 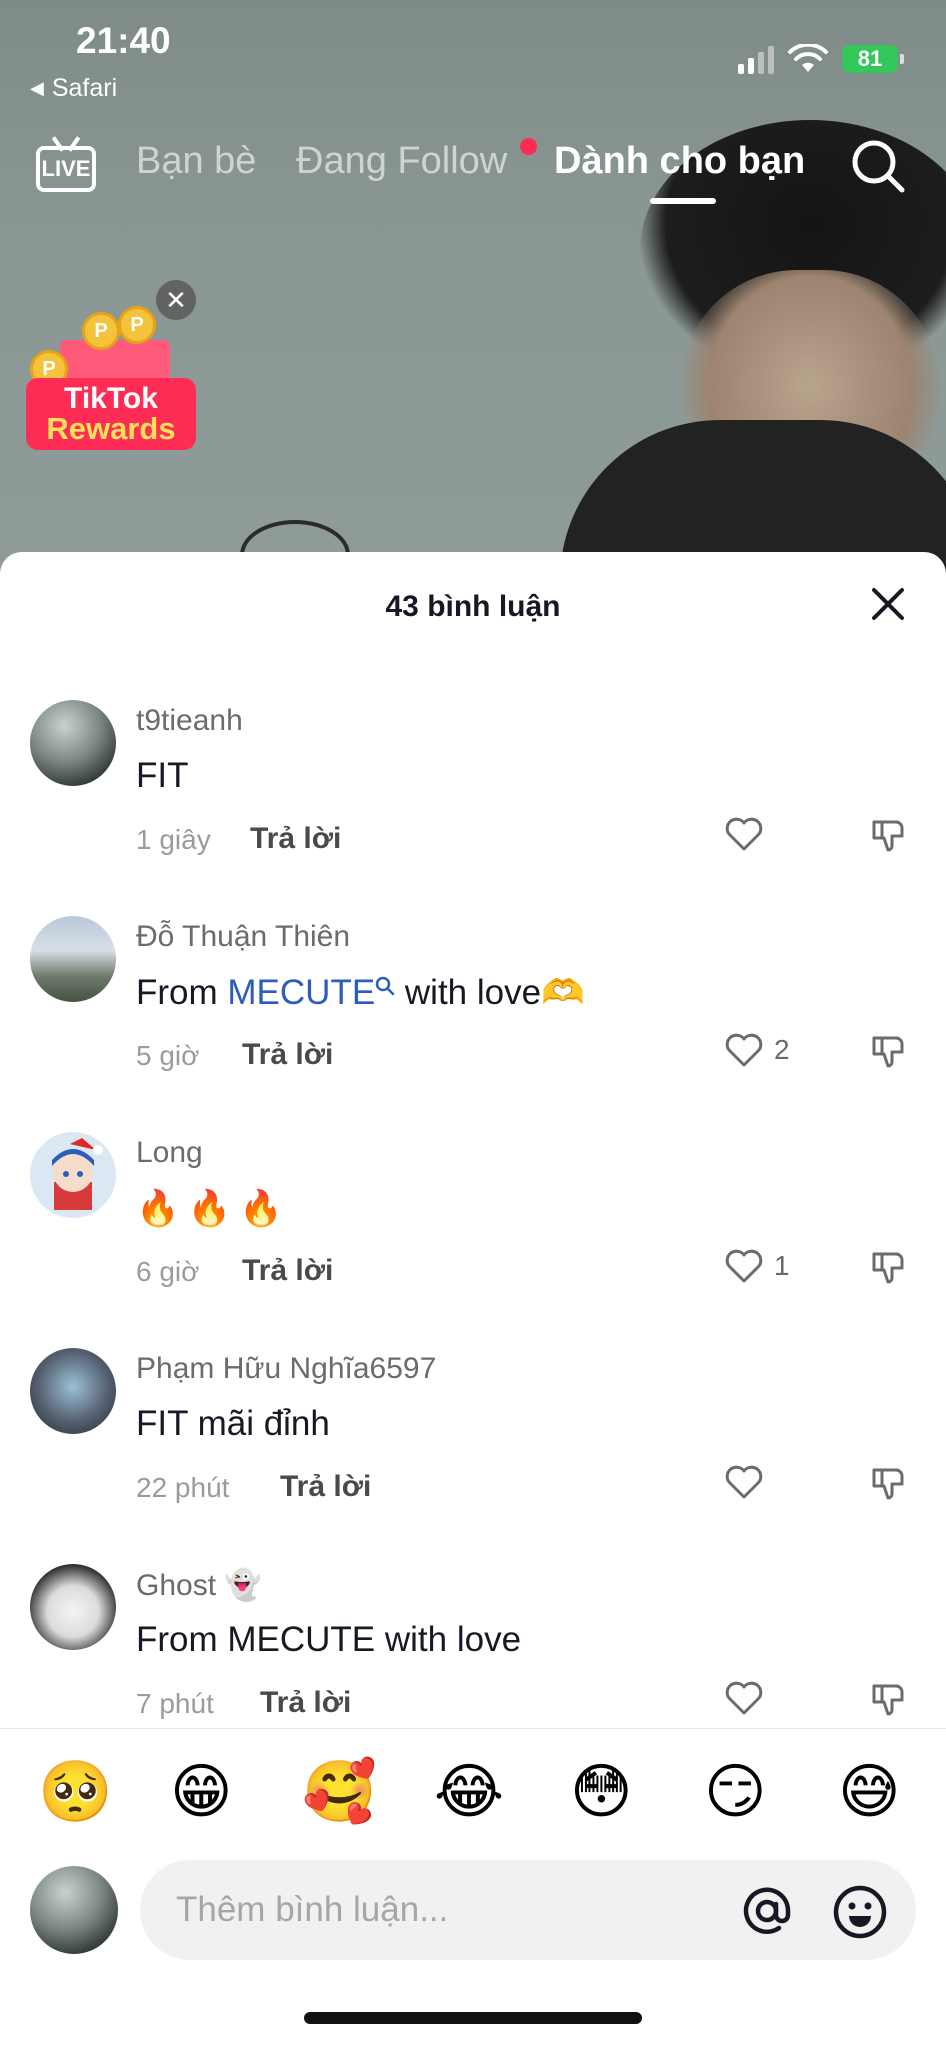 What do you see at coordinates (473, 782) in the screenshot?
I see `comment-item: t9tieanh FIT 1 giây Trả lời` at bounding box center [473, 782].